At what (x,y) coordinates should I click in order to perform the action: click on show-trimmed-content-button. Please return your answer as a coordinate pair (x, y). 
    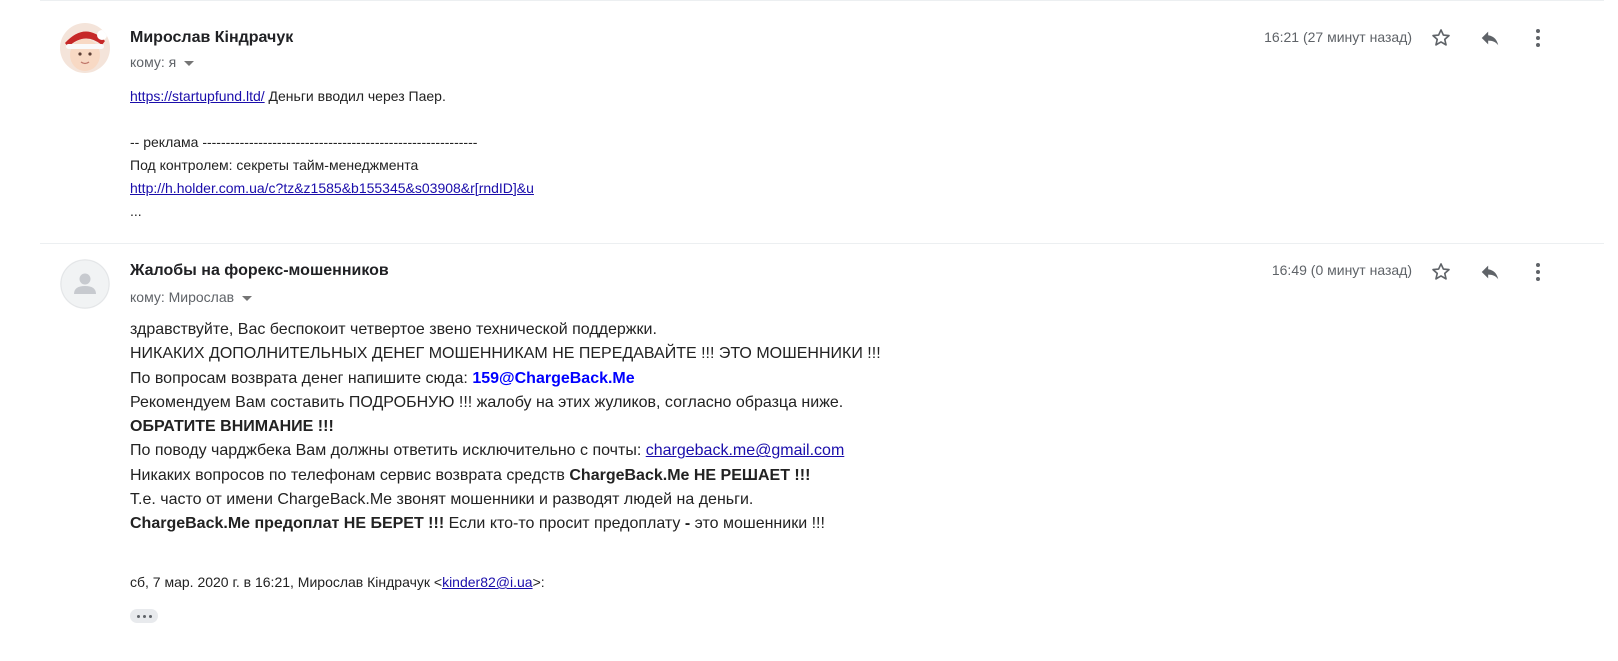
    Looking at the image, I should click on (144, 616).